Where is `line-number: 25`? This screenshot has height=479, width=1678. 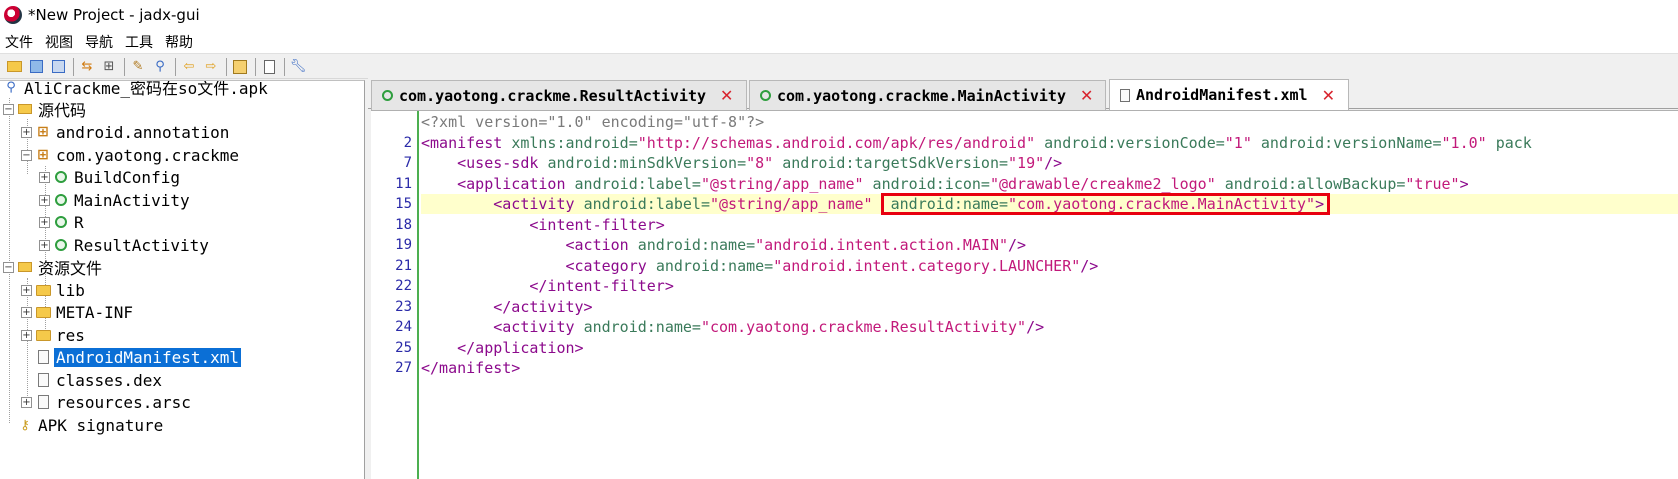 line-number: 25 is located at coordinates (403, 347).